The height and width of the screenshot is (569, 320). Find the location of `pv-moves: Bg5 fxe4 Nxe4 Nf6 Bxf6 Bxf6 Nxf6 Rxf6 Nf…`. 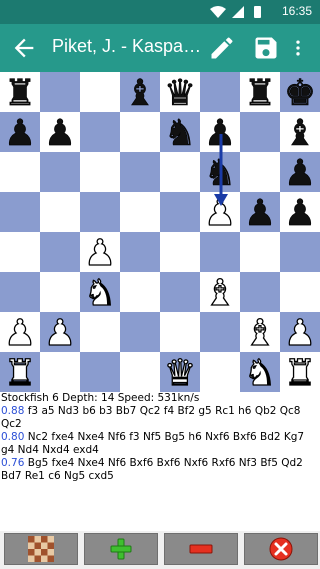

pv-moves: Bg5 fxe4 Nxe4 Nf6 Bxf6 Bxf6 Nxf6 Rxf6 Nf… is located at coordinates (152, 469).